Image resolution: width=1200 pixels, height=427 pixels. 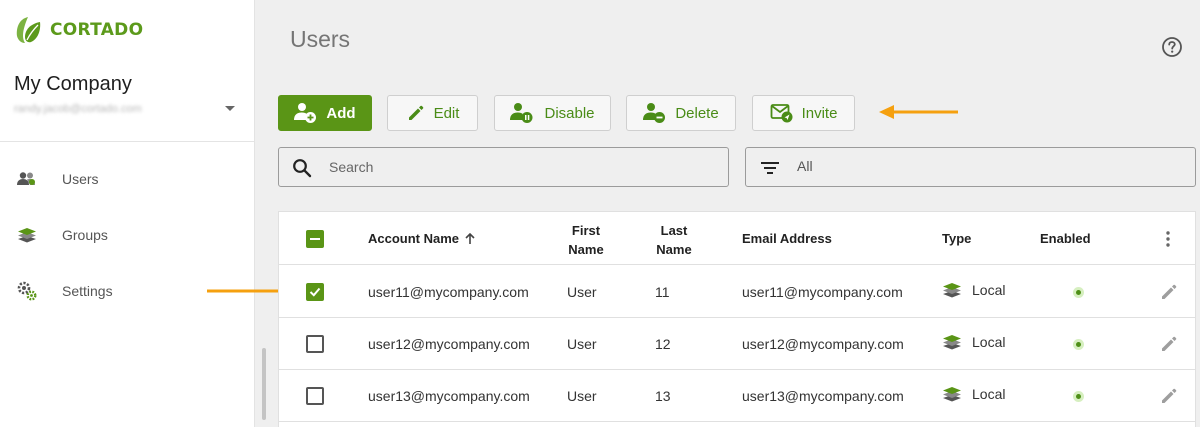 I want to click on column-header-label: Account Name, so click(x=414, y=238).